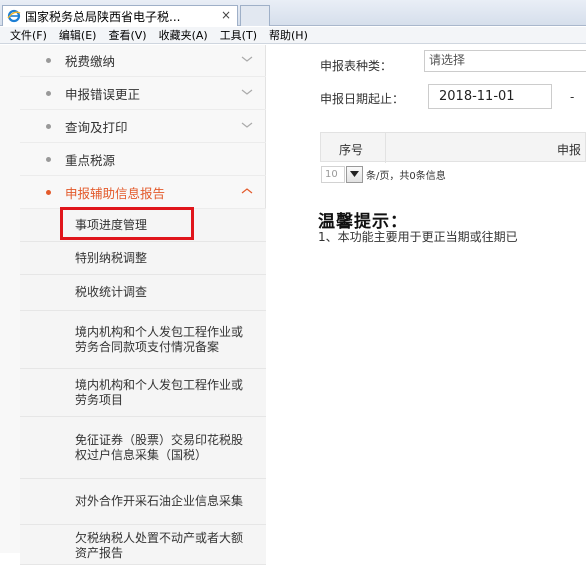 This screenshot has width=586, height=565. I want to click on chevron-up-icon, so click(247, 191).